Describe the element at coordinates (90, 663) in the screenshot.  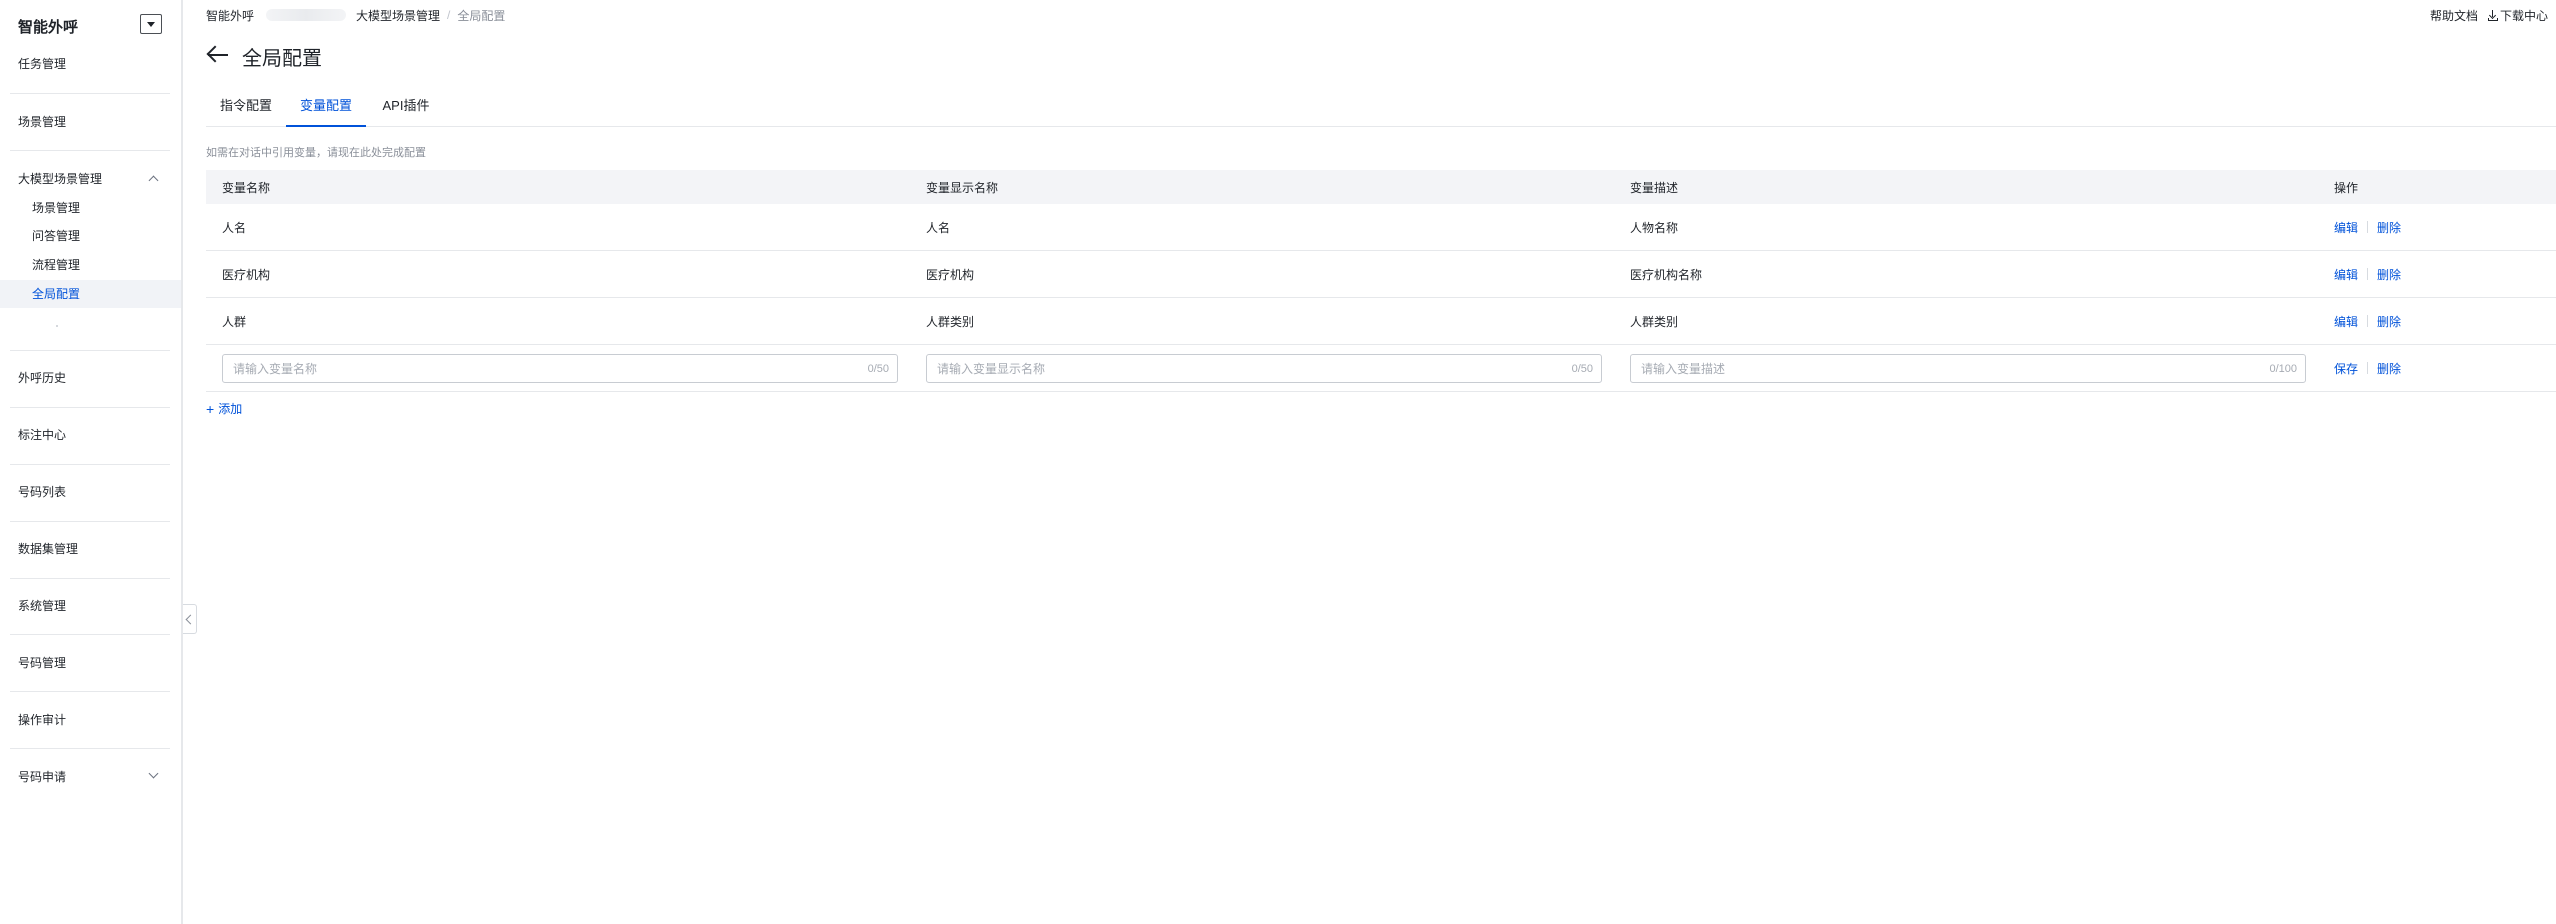
I see `sidebar-item-number-mgmt: 号码管理` at that location.